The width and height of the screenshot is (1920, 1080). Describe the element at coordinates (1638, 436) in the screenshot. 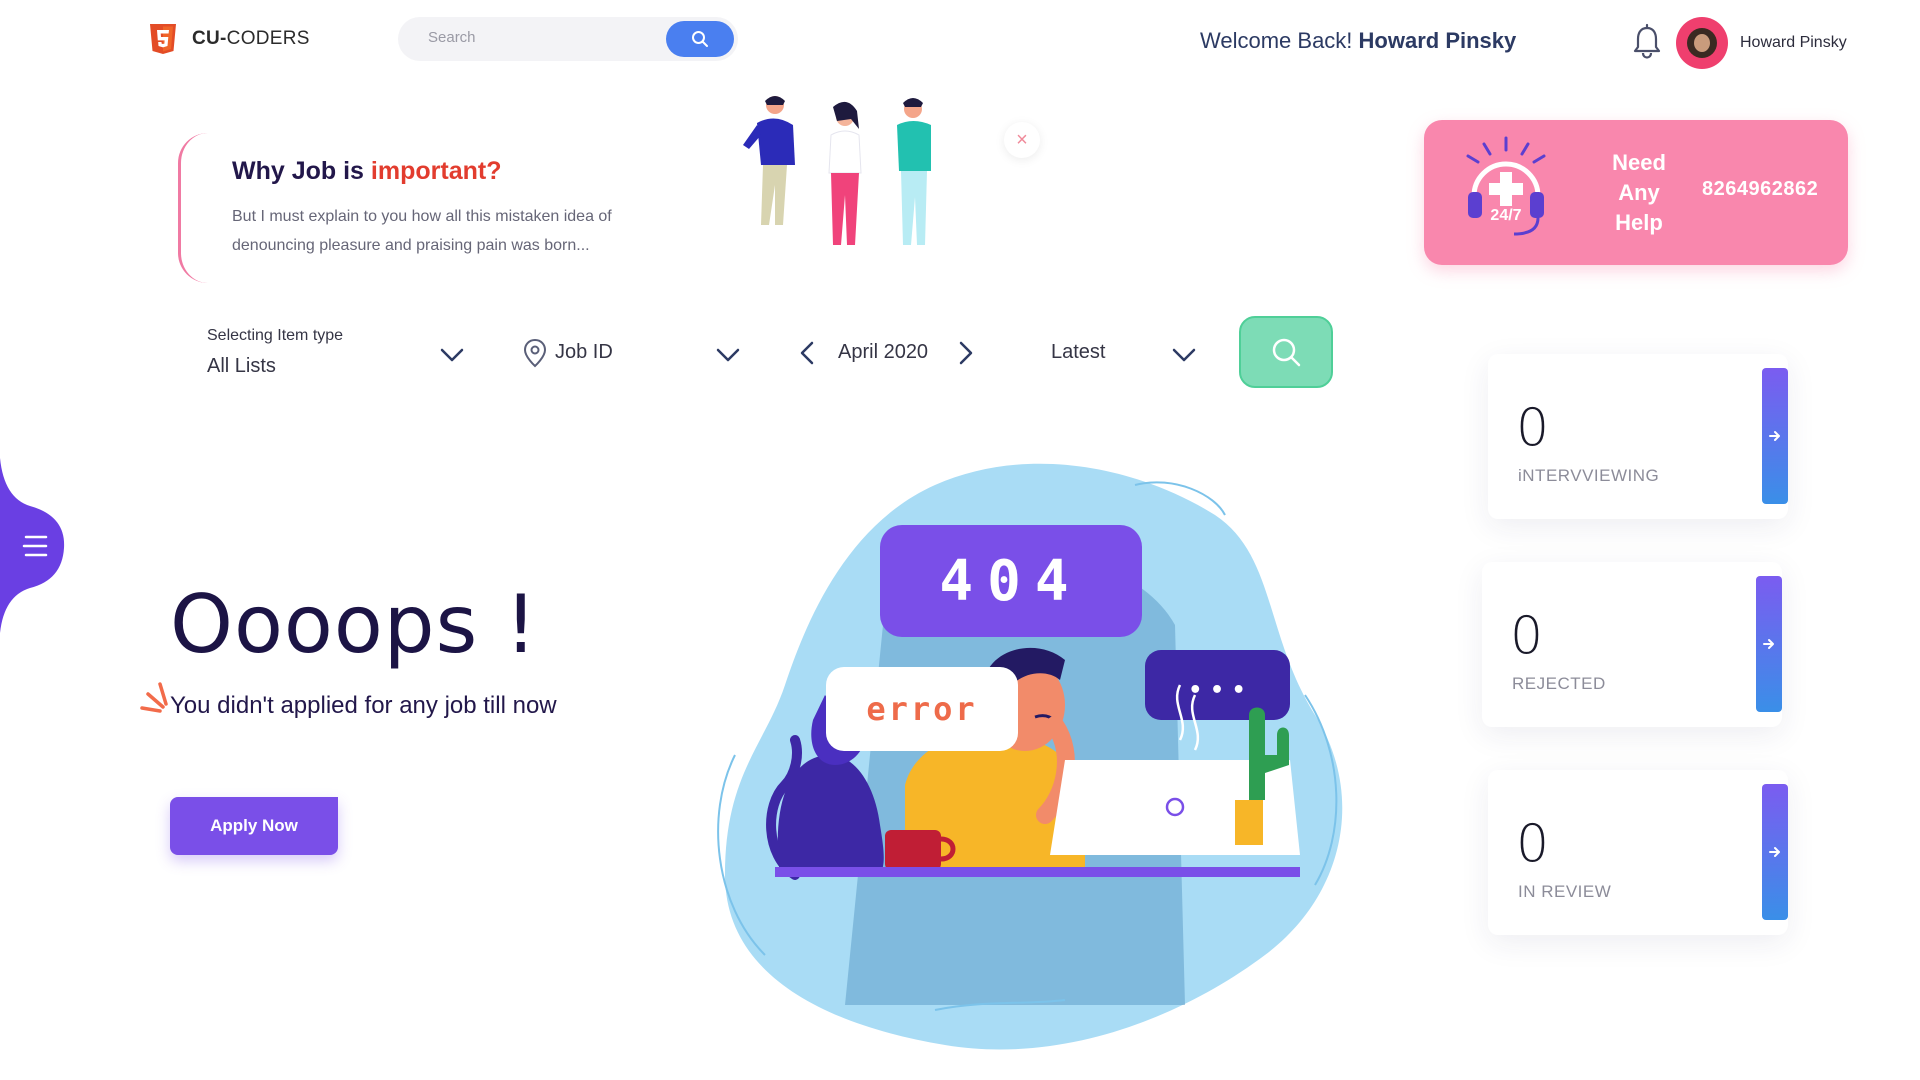

I see `interviewing-stat-card: 0 iNTERVVIEWING` at that location.